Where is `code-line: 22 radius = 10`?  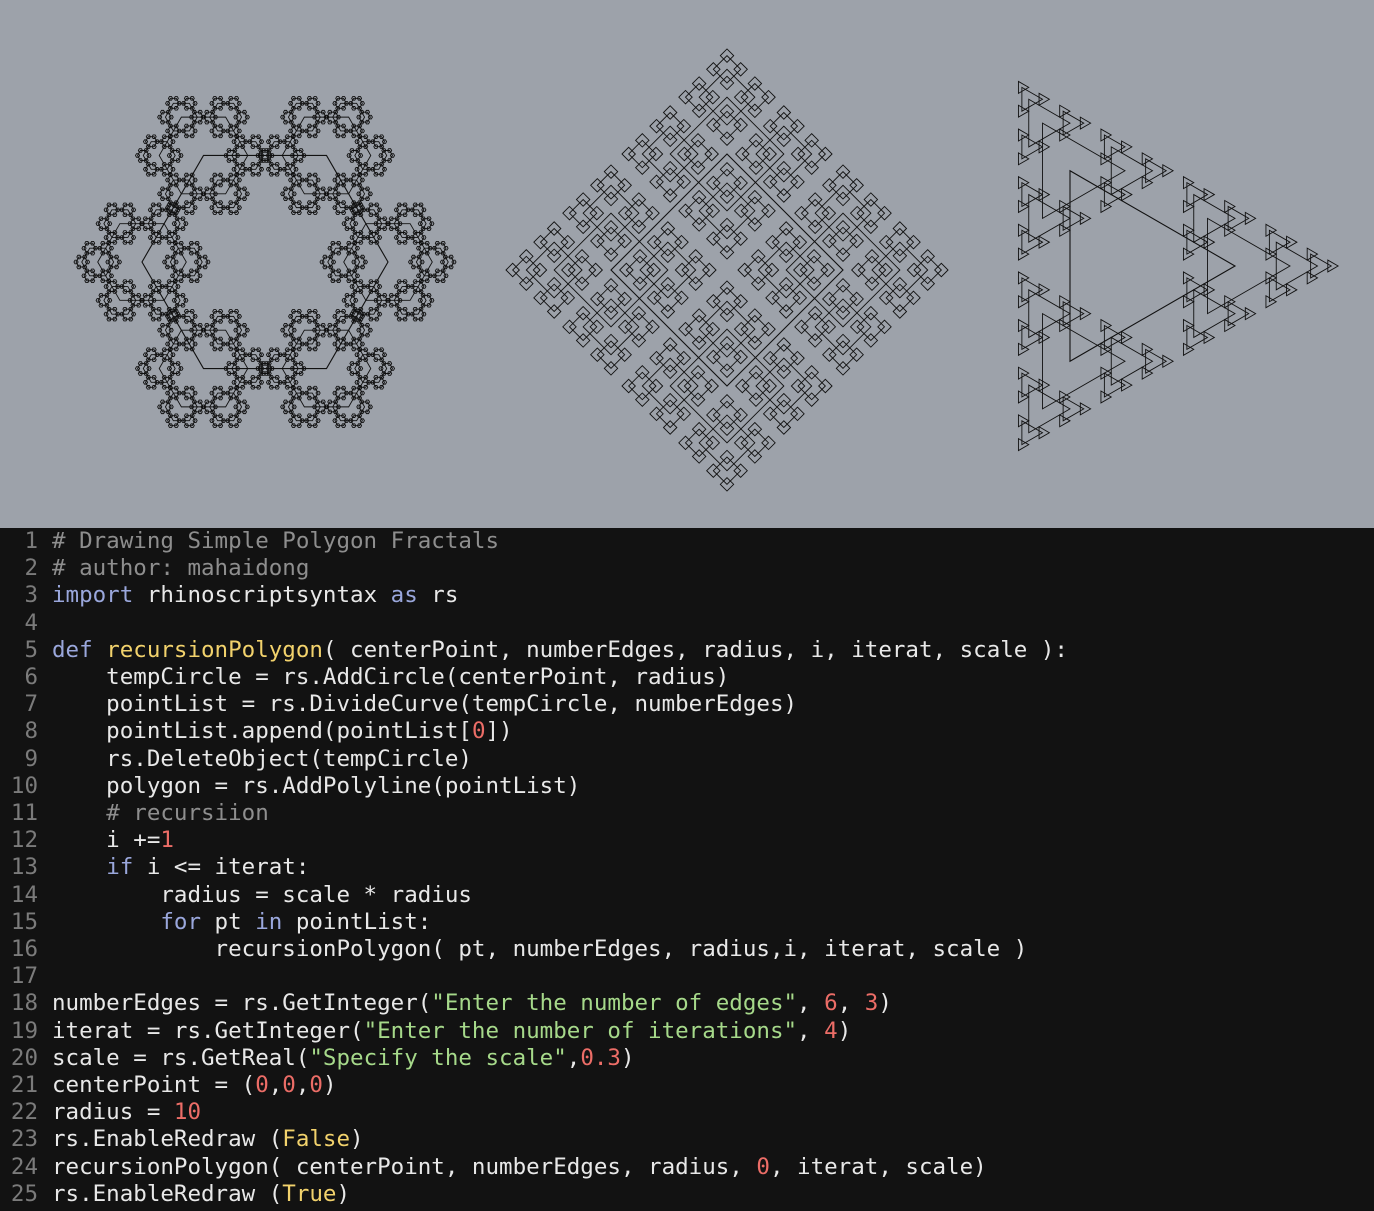
code-line: 22 radius = 10 is located at coordinates (687, 1112).